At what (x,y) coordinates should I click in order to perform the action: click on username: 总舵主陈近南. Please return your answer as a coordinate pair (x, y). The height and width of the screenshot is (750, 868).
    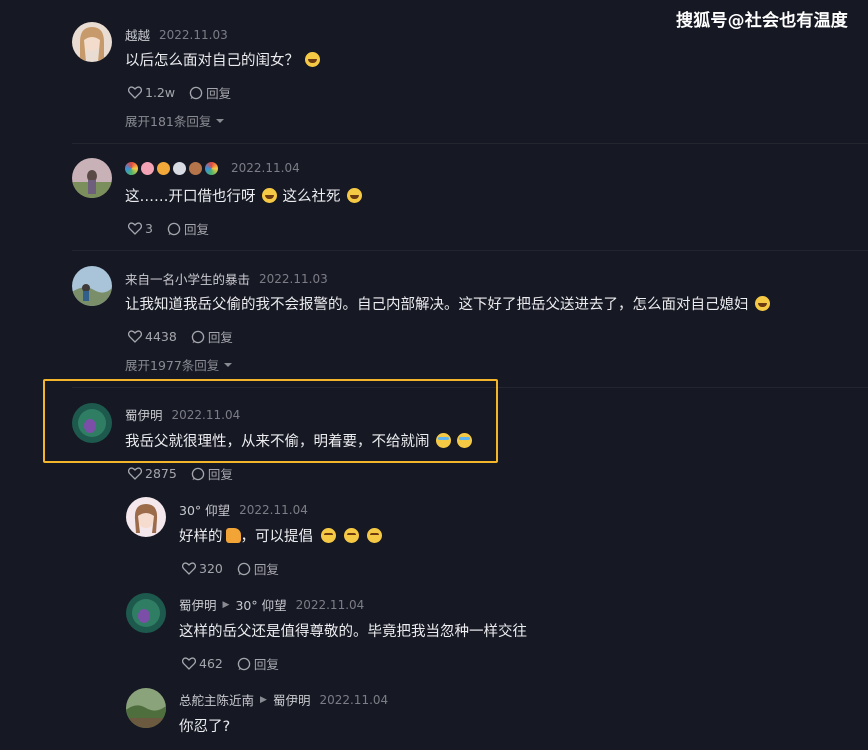
    Looking at the image, I should click on (216, 699).